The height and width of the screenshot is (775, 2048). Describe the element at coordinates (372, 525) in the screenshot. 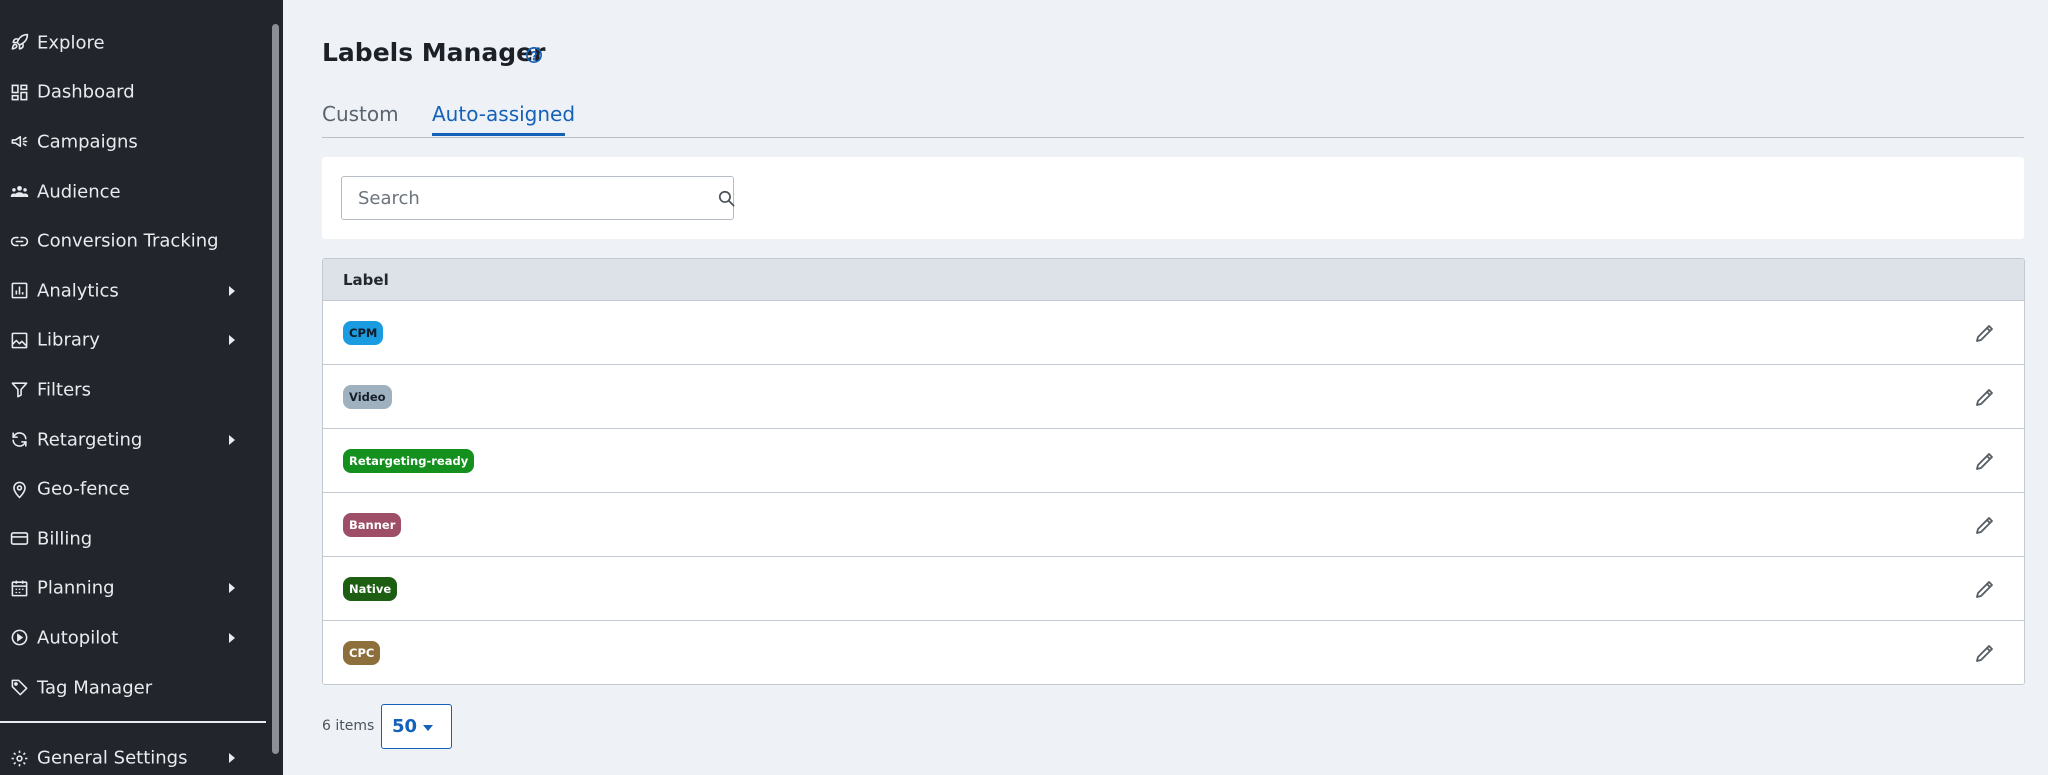

I see `label-badge: Banner` at that location.